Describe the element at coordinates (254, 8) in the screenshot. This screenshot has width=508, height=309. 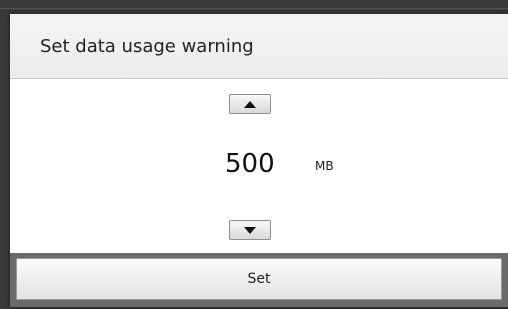
I see `backdrop-divider` at that location.